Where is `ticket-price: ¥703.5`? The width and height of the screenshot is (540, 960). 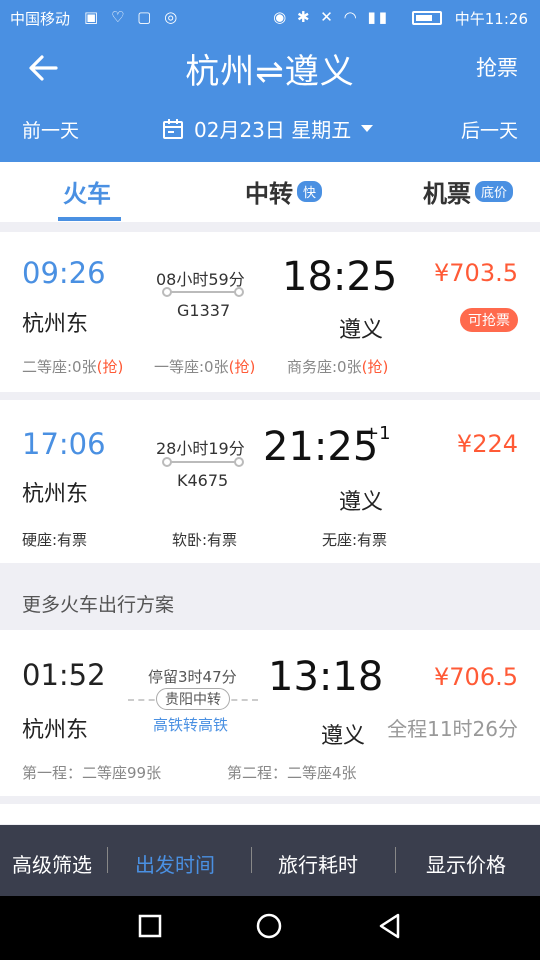
ticket-price: ¥703.5 is located at coordinates (476, 273).